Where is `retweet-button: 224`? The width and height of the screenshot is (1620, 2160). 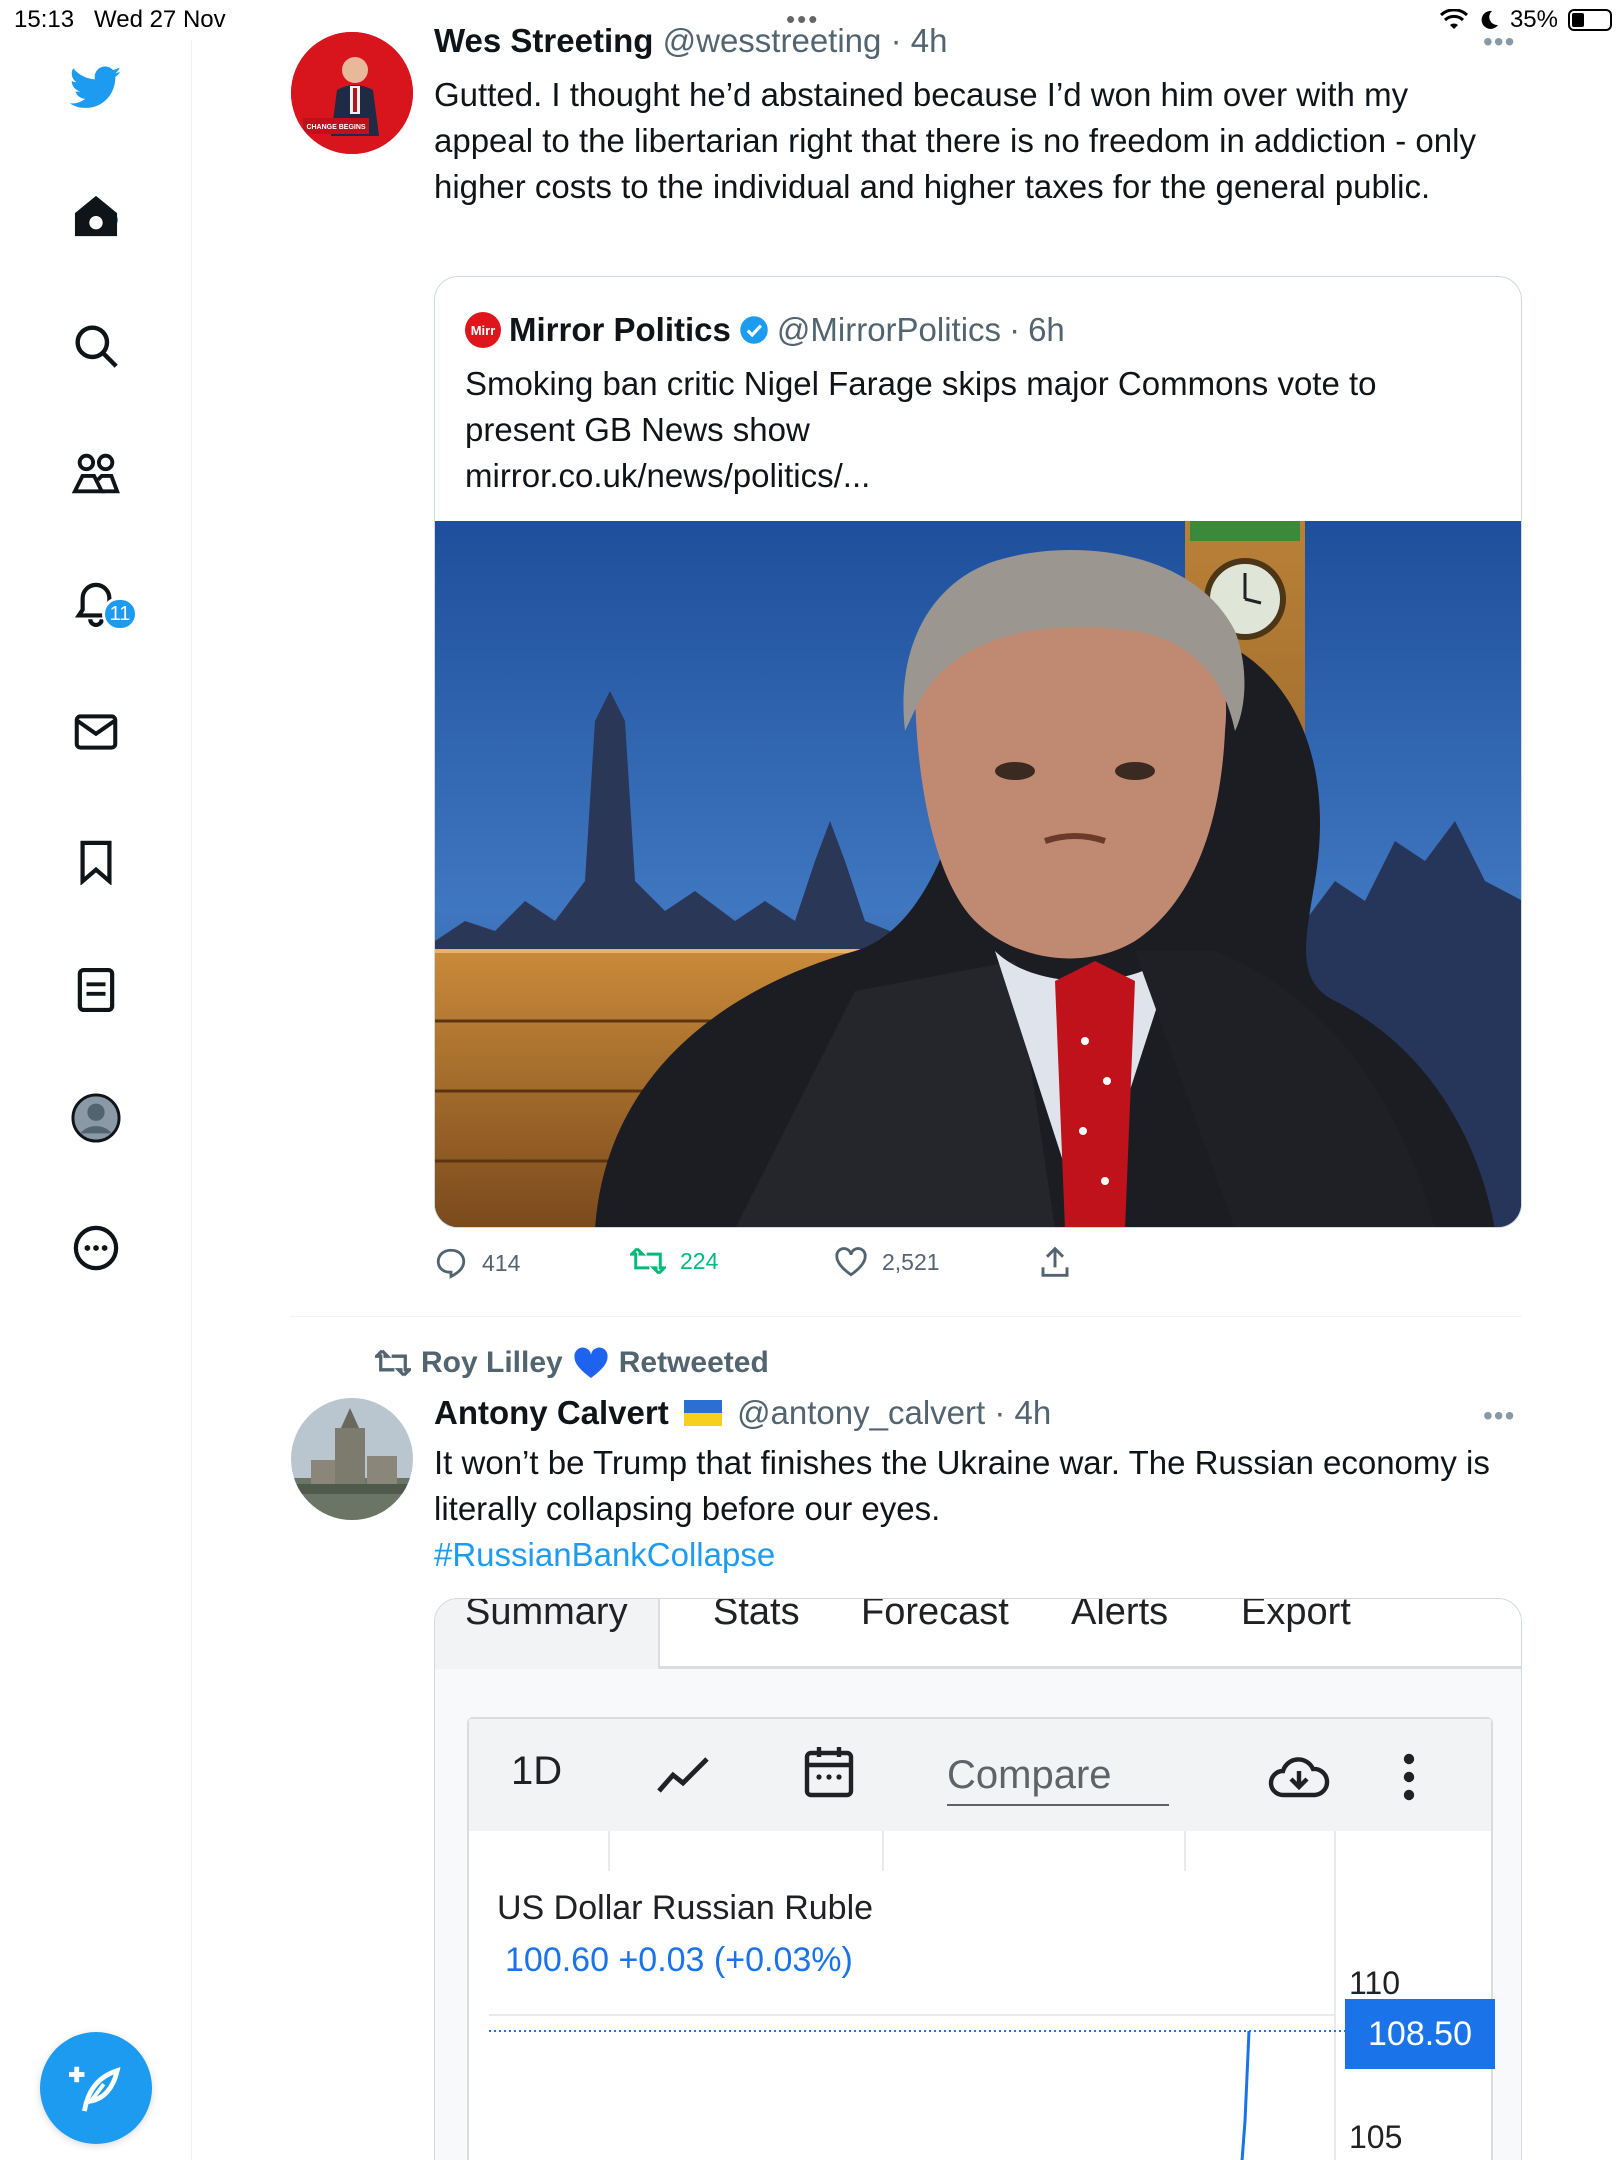 retweet-button: 224 is located at coordinates (674, 1261).